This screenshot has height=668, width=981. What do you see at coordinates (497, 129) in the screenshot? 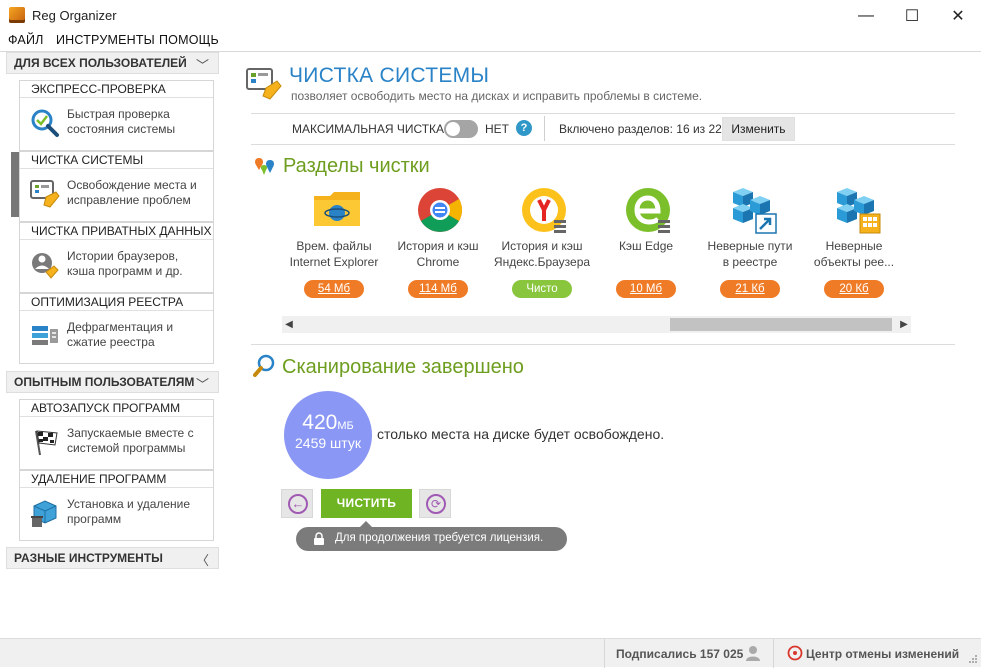
I see `toggle-state-label: НЕТ` at bounding box center [497, 129].